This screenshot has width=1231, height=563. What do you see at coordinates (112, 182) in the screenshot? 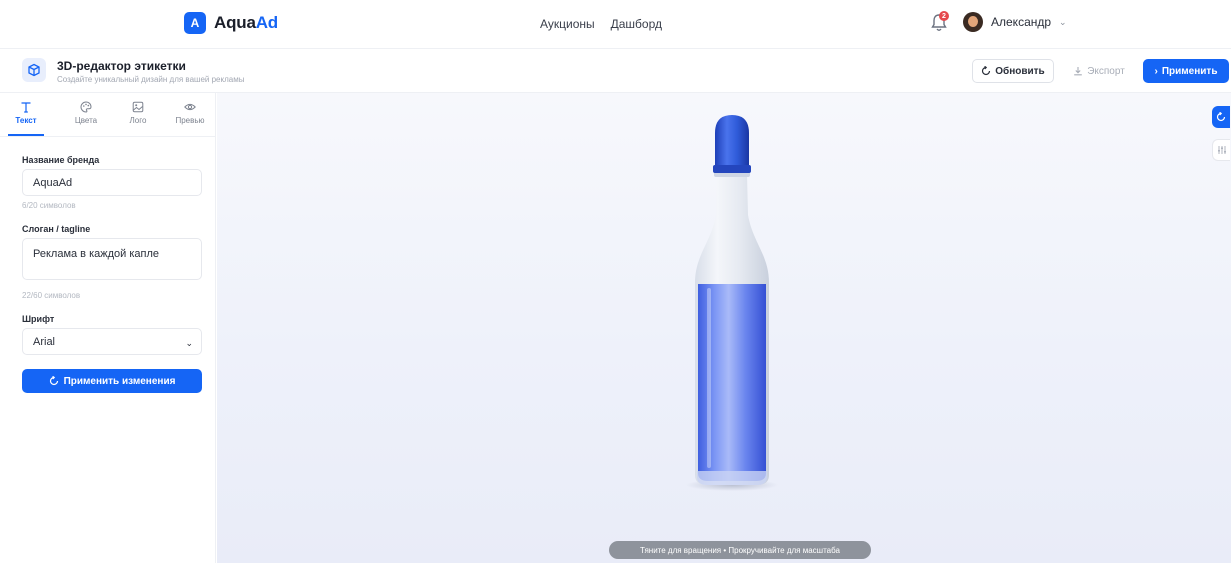
I see `brand-name-input: AquaAd` at bounding box center [112, 182].